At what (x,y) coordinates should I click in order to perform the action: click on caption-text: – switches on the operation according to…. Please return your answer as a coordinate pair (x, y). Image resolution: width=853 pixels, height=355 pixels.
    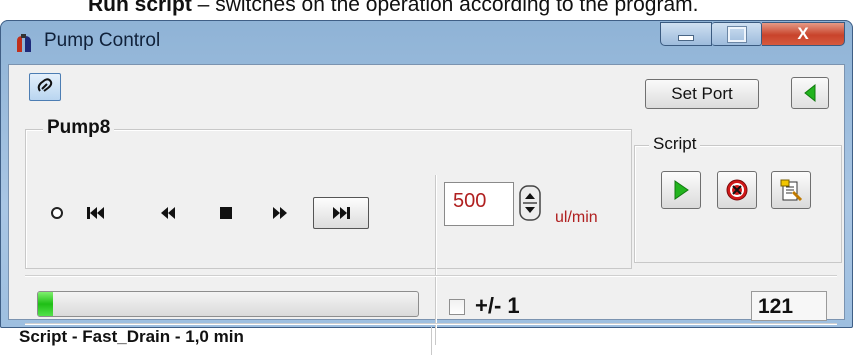
    Looking at the image, I should click on (445, 8).